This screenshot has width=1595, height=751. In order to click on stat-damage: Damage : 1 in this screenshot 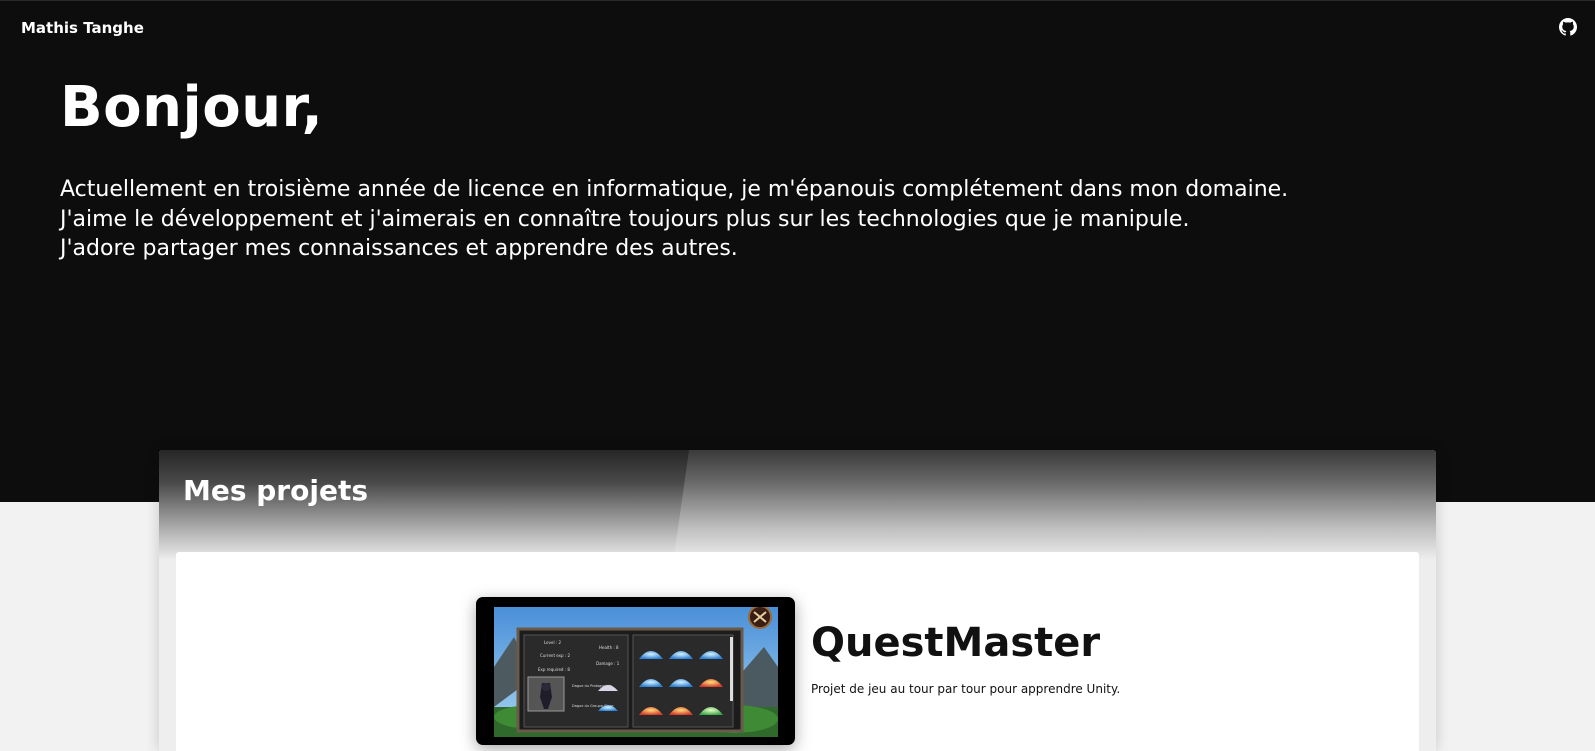, I will do `click(608, 663)`.